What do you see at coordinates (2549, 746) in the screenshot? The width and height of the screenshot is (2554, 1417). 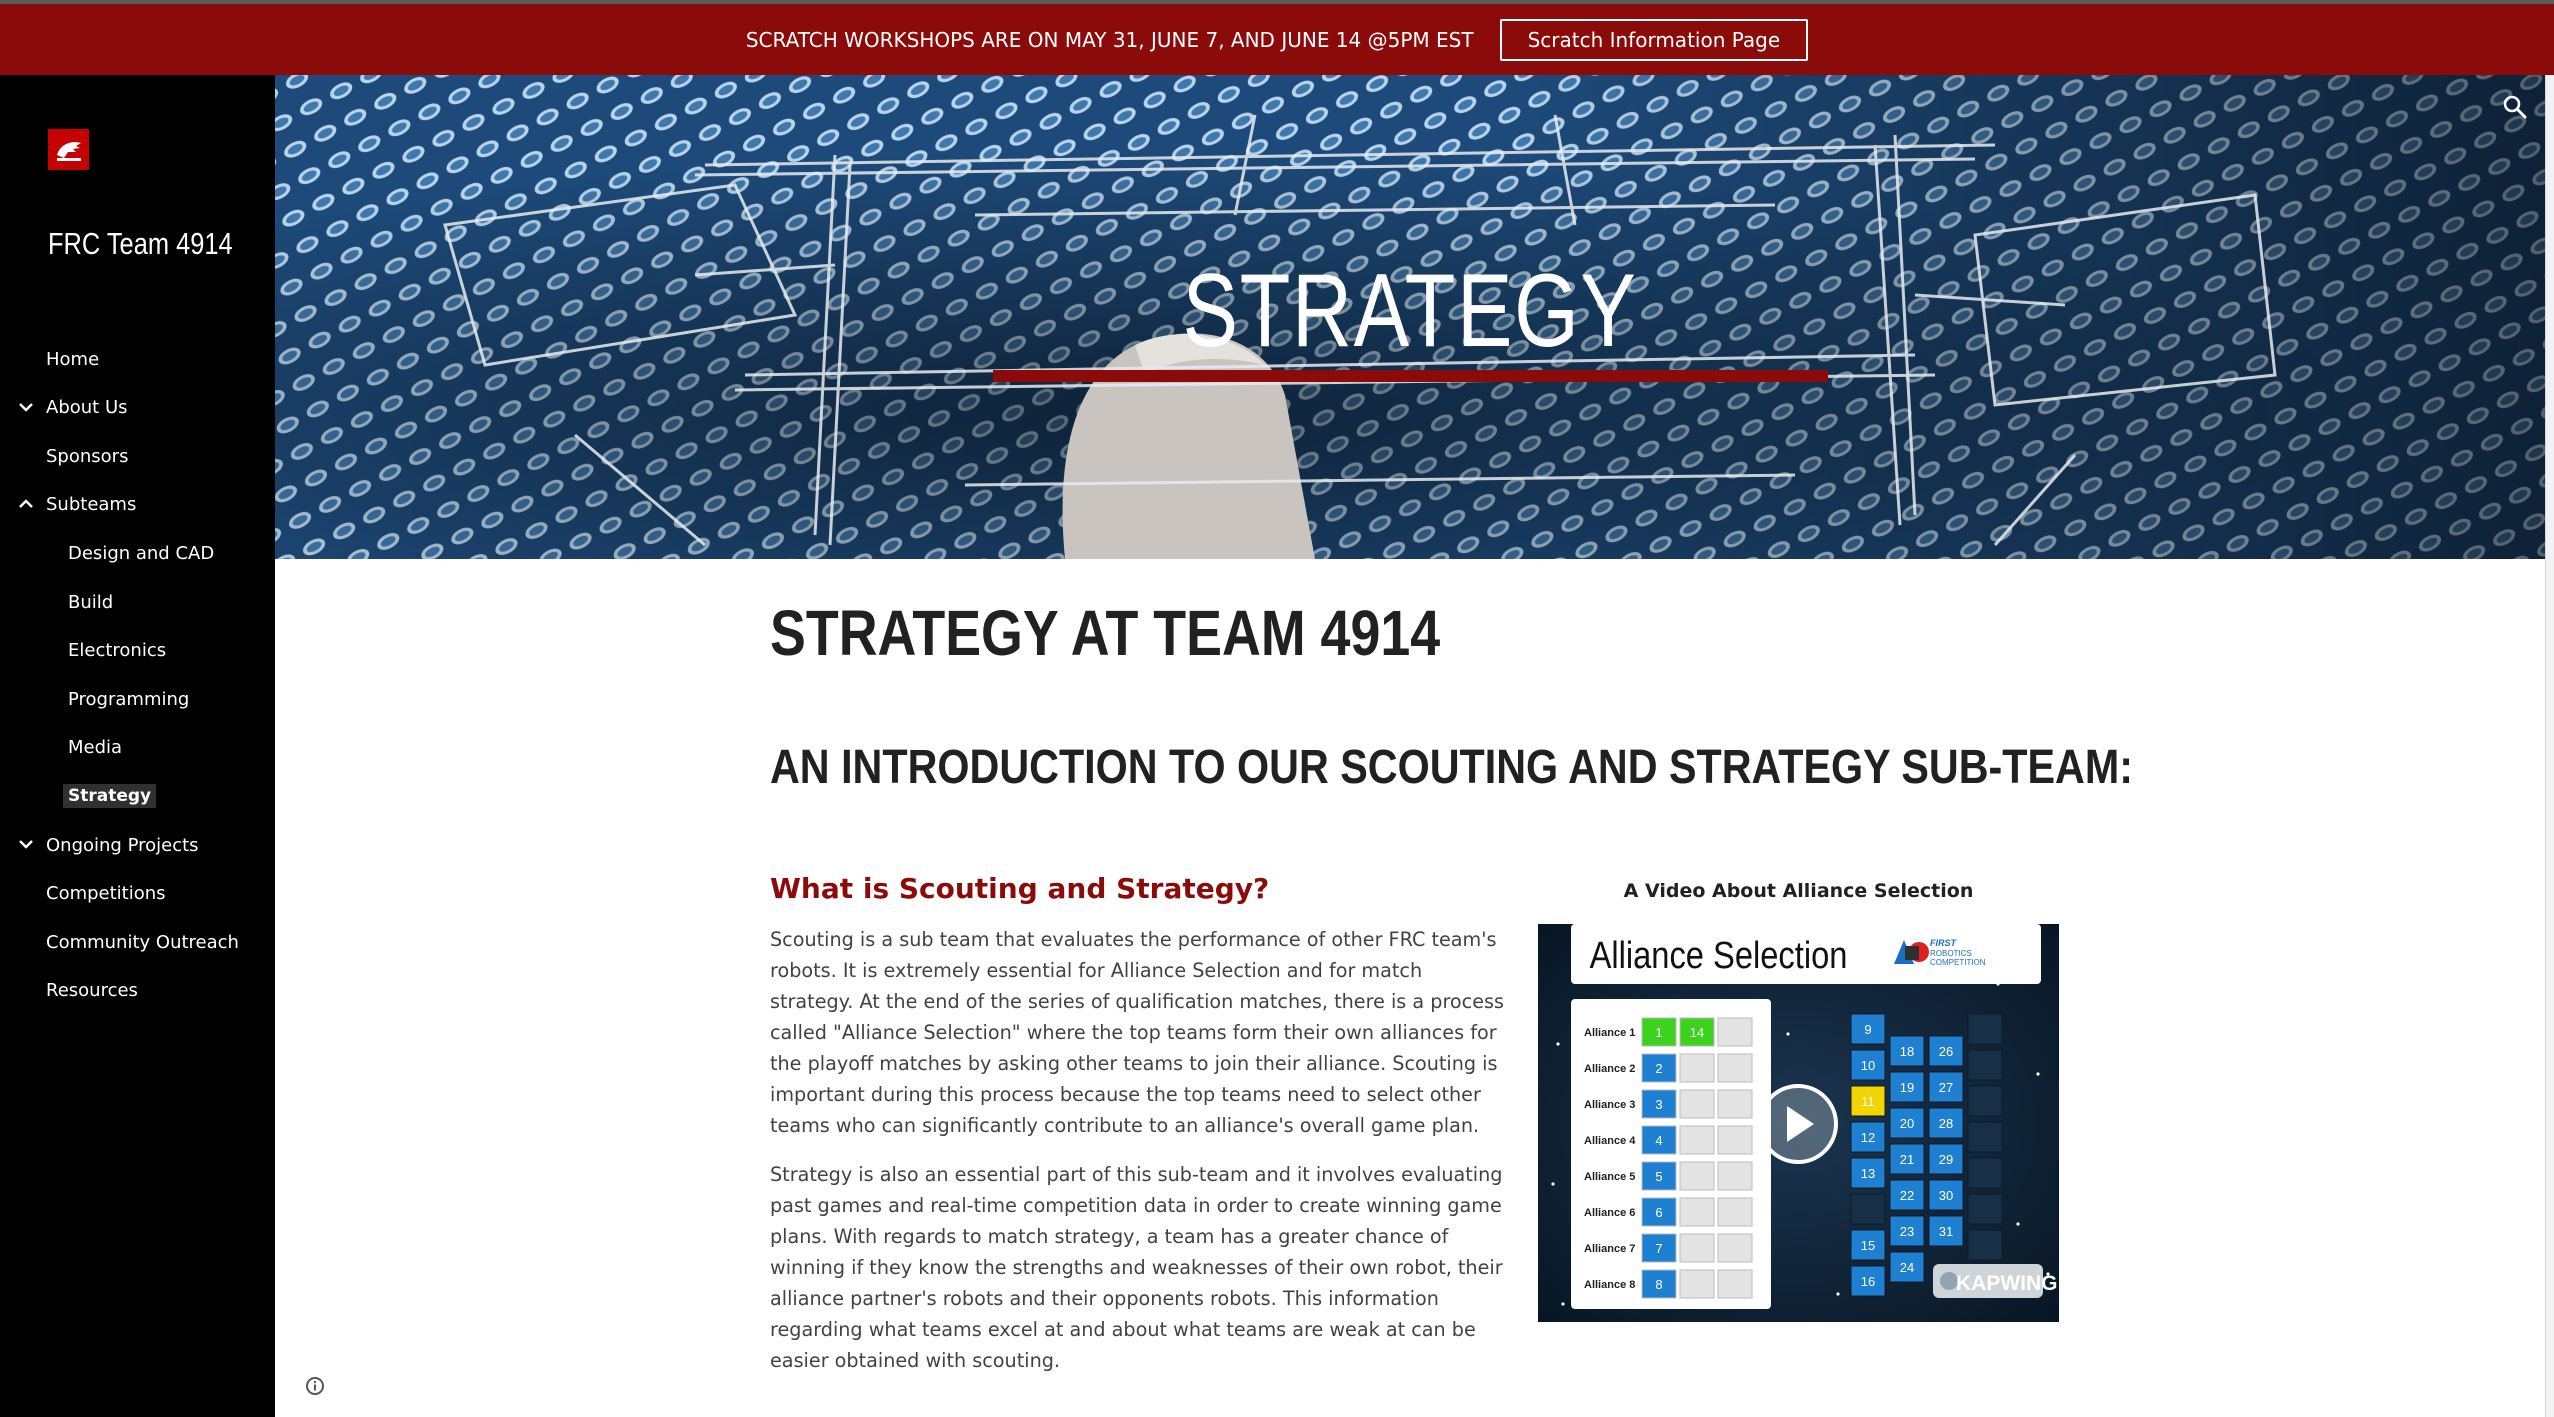 I see `scrollbar` at bounding box center [2549, 746].